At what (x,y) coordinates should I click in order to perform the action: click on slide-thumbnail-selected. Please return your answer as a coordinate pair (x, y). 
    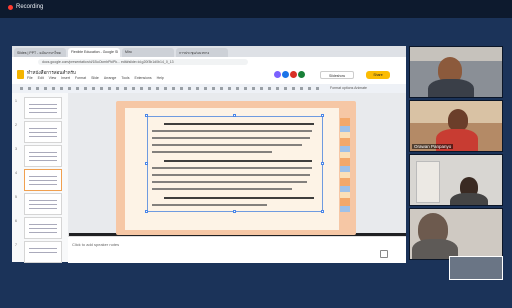
    Looking at the image, I should click on (43, 180).